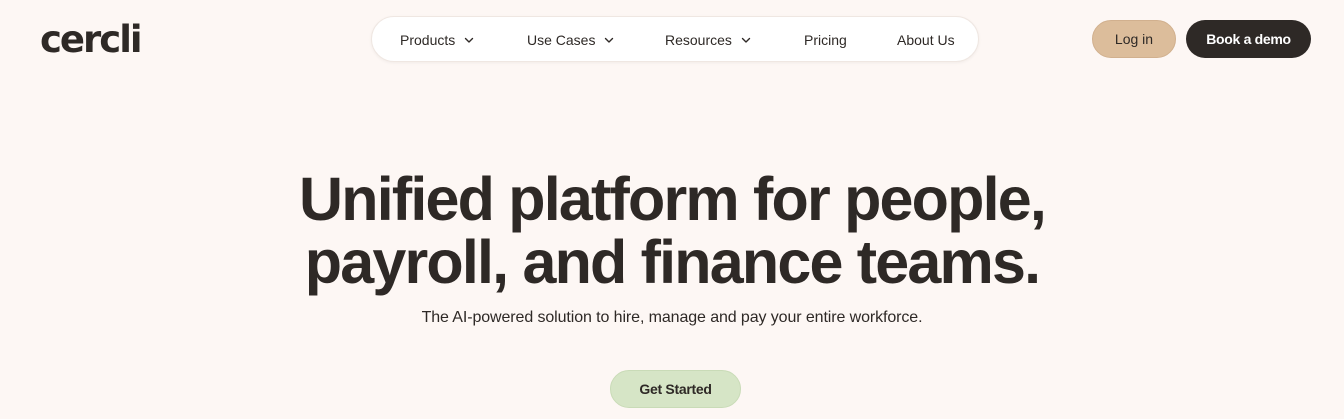  I want to click on login-button: Log in, so click(1134, 39).